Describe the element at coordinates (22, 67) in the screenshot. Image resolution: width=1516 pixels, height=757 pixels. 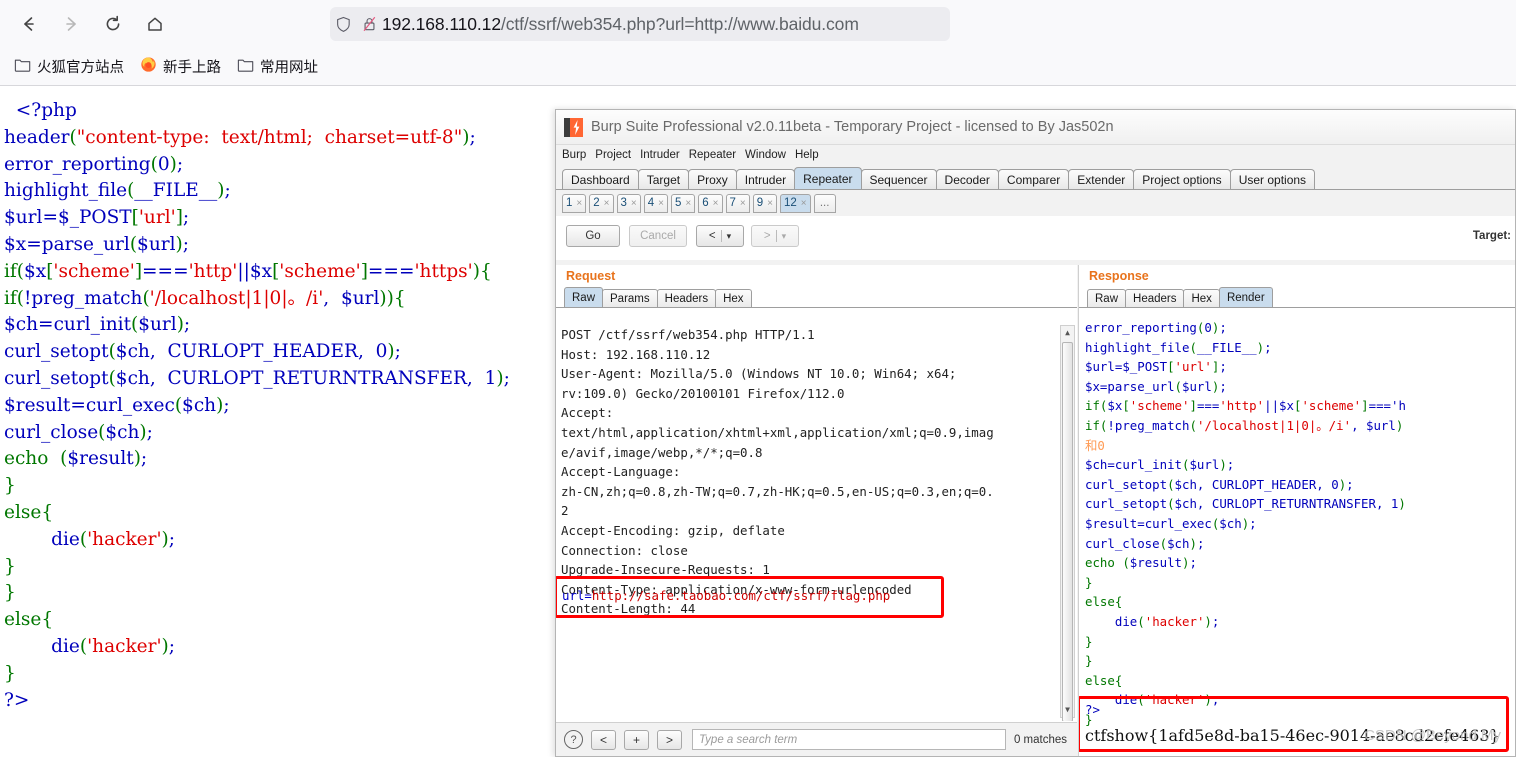
I see `folder-icon` at that location.